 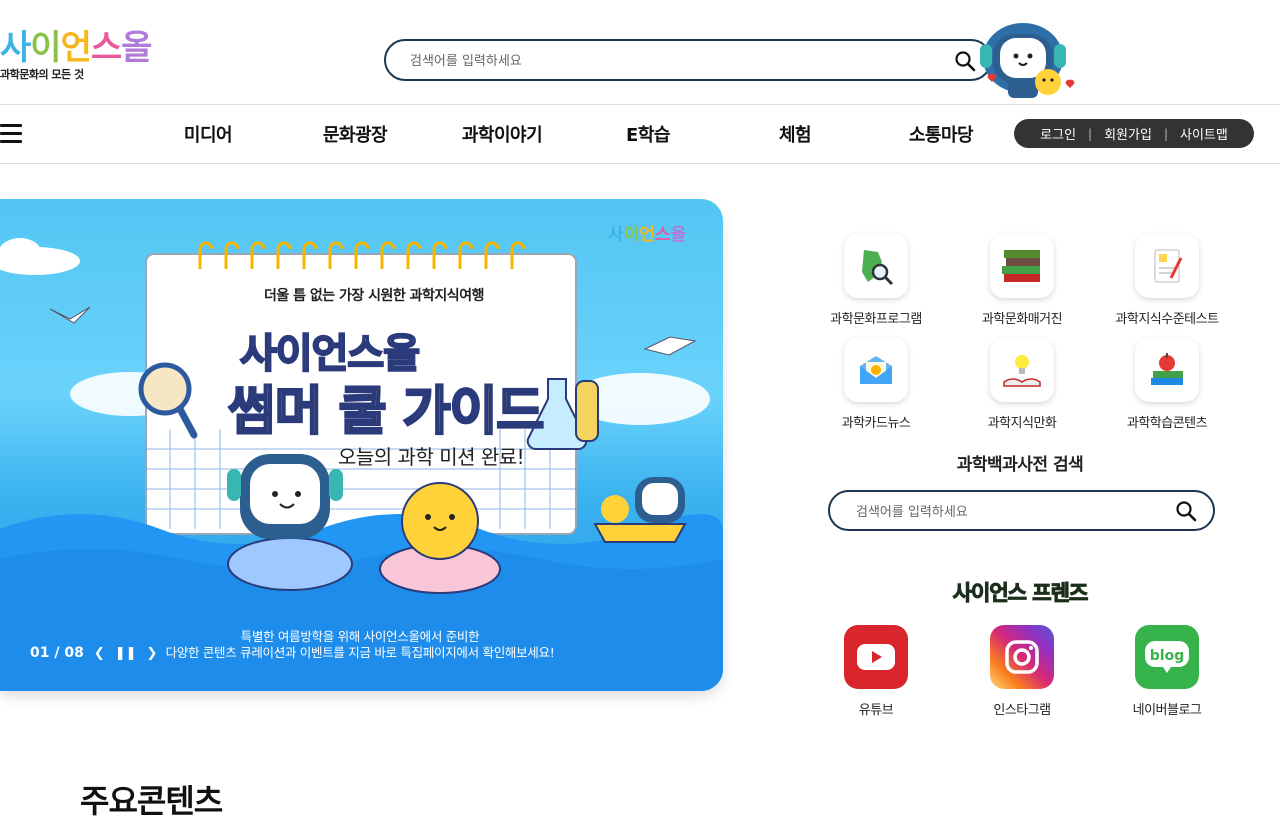 I want to click on quick-menu-label: 과학지식만화, so click(x=1022, y=423).